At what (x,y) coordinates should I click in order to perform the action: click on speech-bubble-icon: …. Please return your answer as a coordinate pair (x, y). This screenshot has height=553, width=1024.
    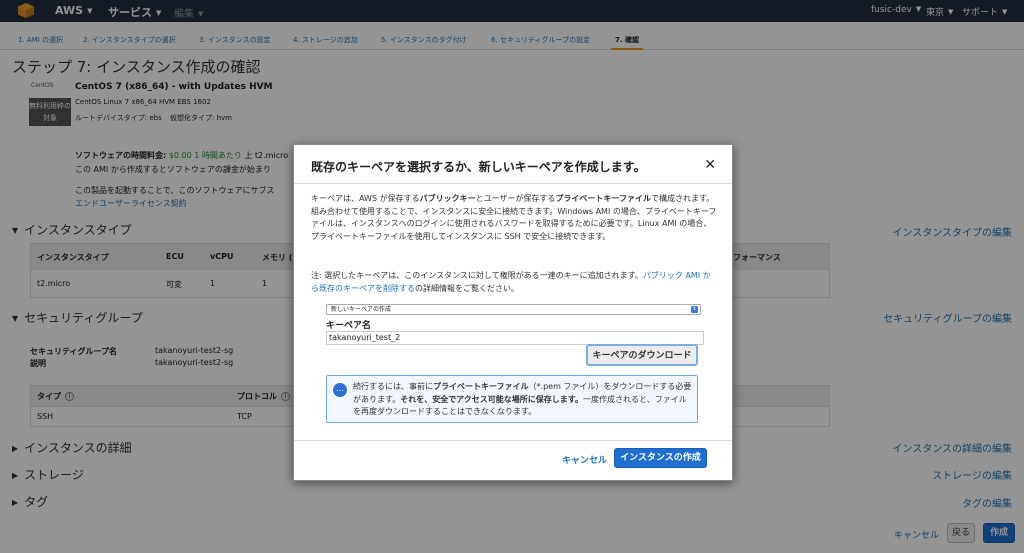
    Looking at the image, I should click on (340, 390).